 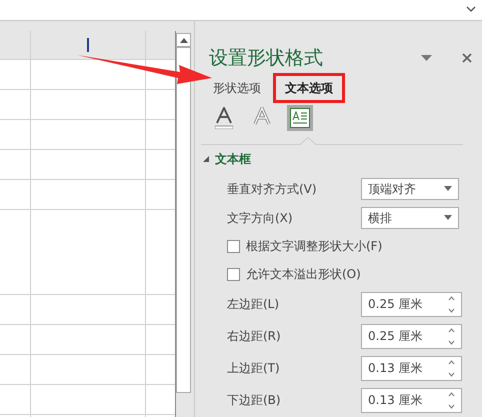 I want to click on scroll-up-button, so click(x=183, y=40).